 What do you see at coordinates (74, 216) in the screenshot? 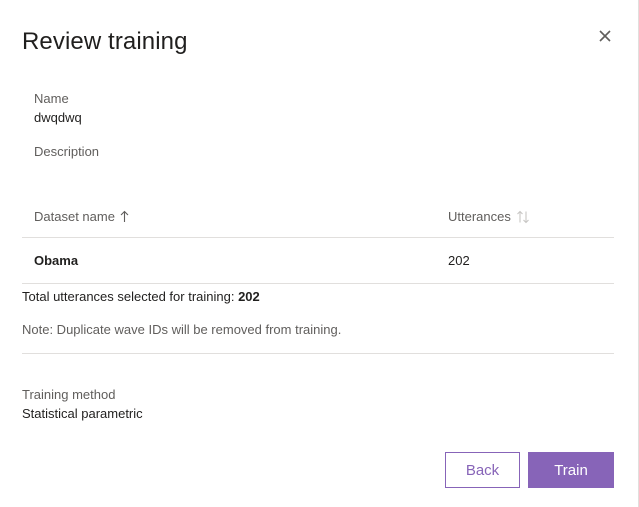
I see `column-label-dataset-name: Dataset name` at bounding box center [74, 216].